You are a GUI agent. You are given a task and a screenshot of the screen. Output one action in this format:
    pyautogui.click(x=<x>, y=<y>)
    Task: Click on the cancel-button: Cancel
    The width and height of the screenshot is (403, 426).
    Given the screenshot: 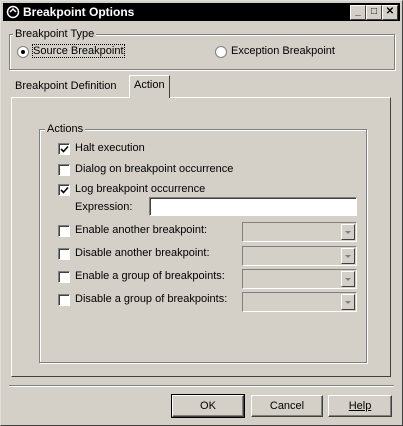 What is the action you would take?
    pyautogui.click(x=287, y=406)
    